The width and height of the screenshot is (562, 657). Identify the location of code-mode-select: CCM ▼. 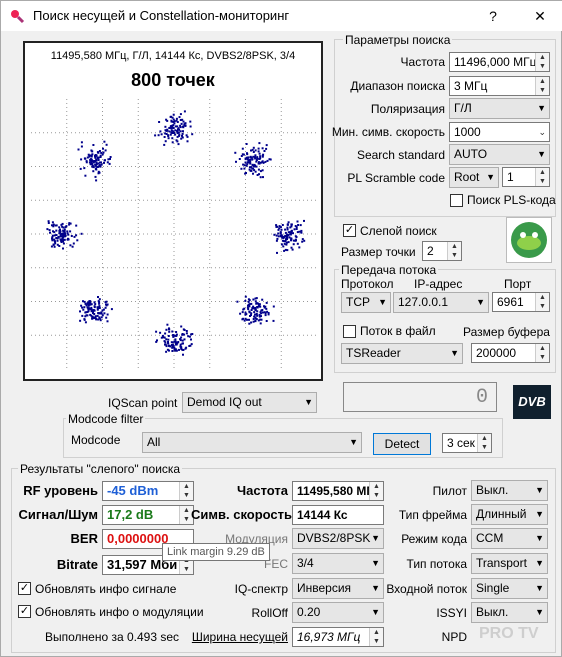
(509, 538).